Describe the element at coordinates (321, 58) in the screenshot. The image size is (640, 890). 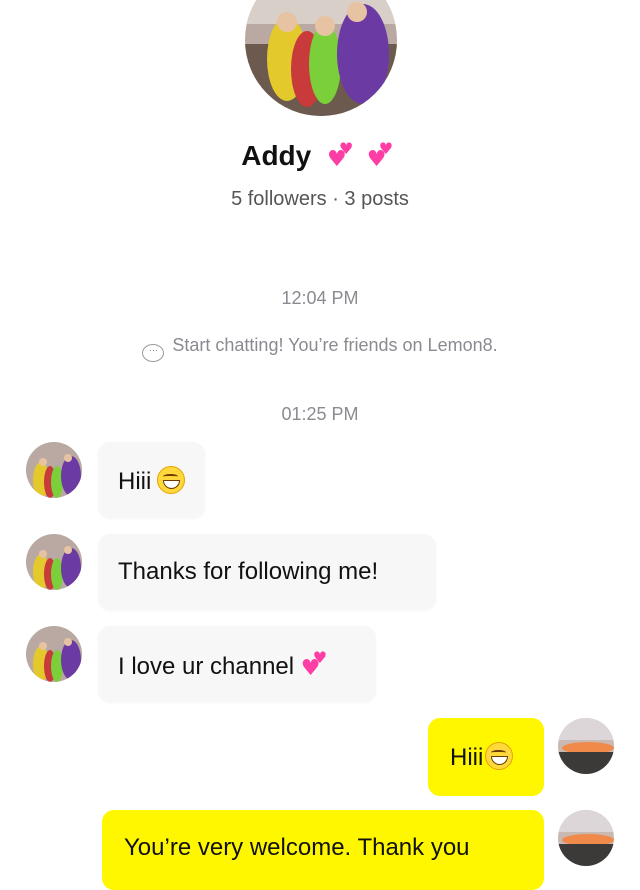
I see `profile-avatar` at that location.